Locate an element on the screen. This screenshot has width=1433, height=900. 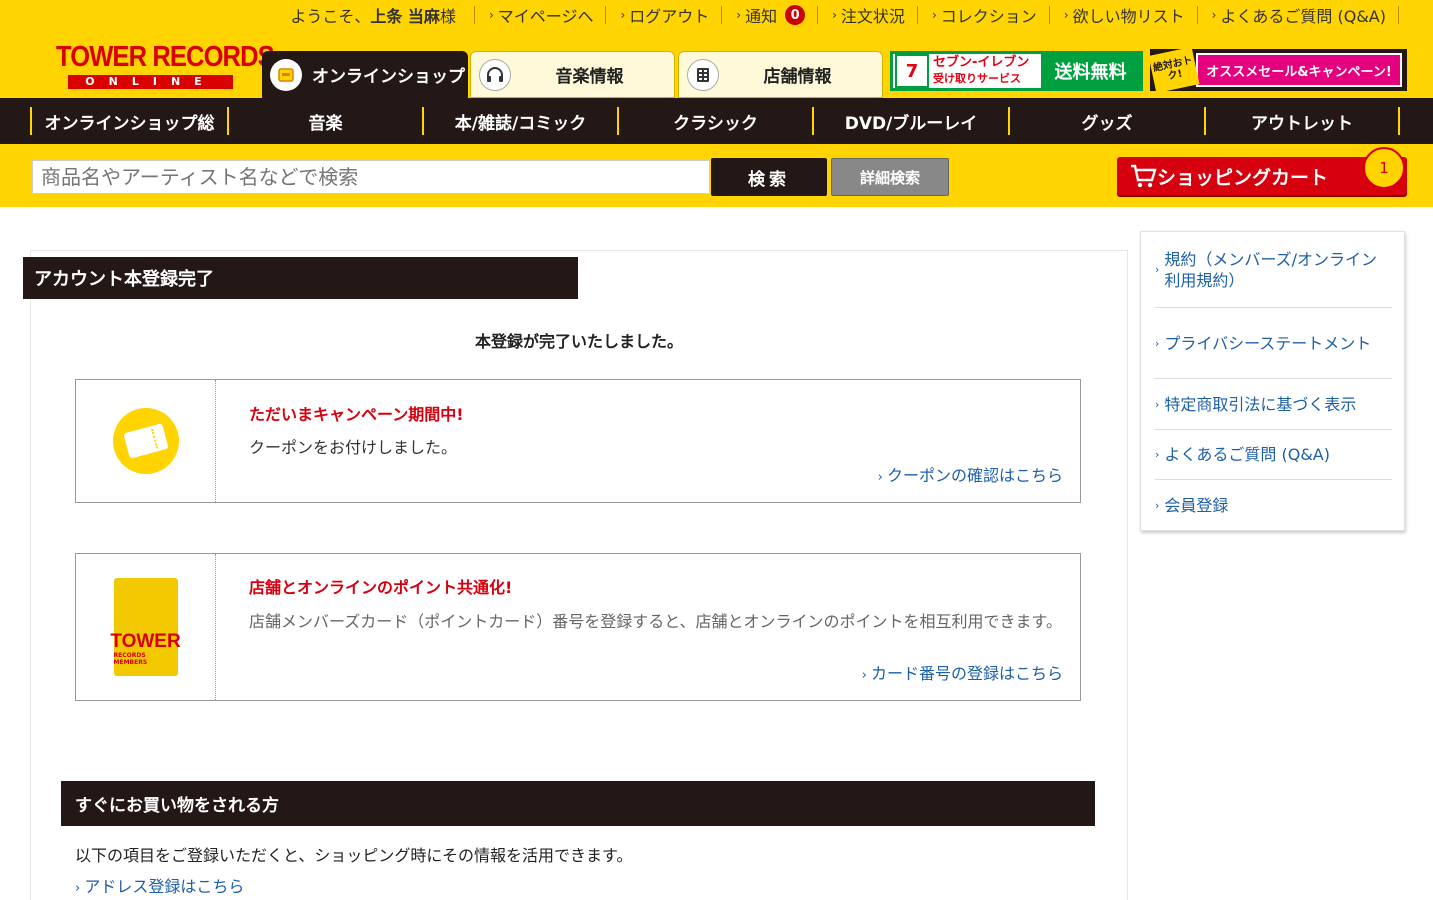
coupon-icon is located at coordinates (145, 441).